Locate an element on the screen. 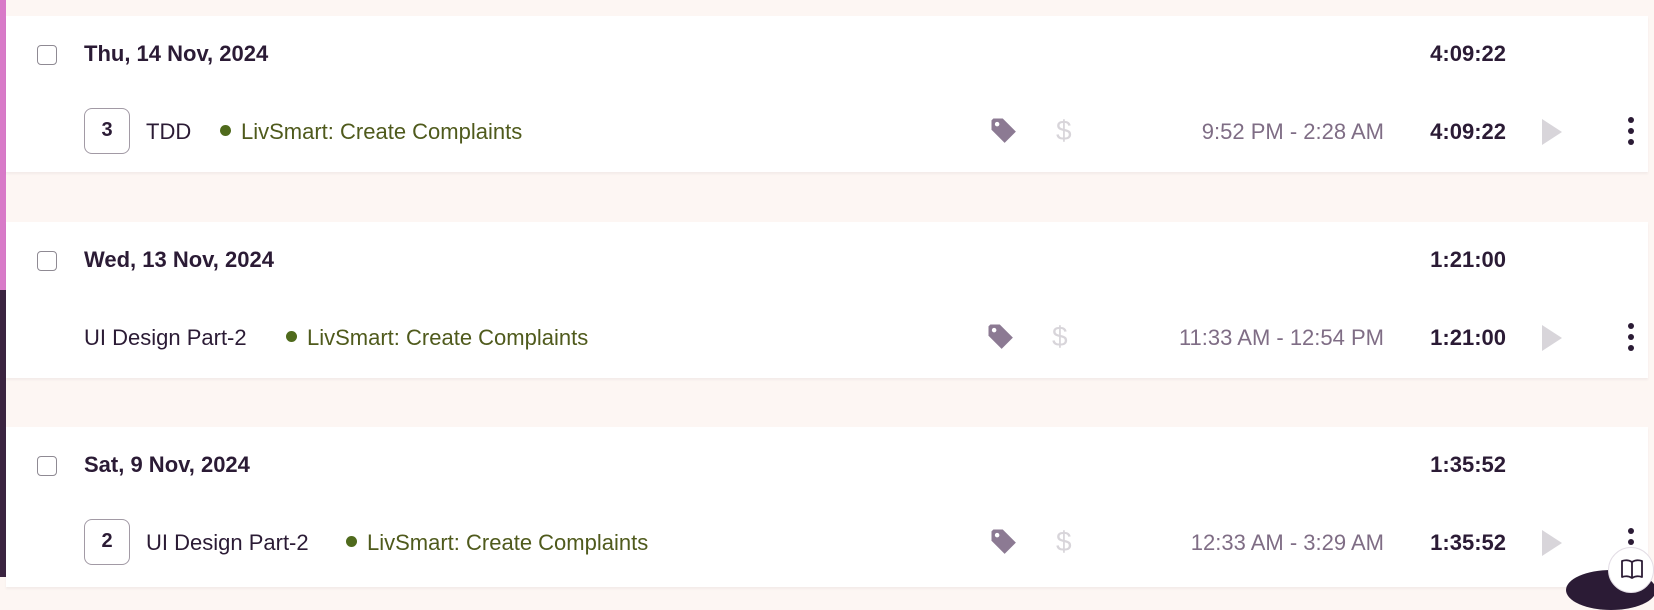 This screenshot has height=610, width=1654. entry-time-range: 12:33 AM - 3:29 AM is located at coordinates (1287, 543).